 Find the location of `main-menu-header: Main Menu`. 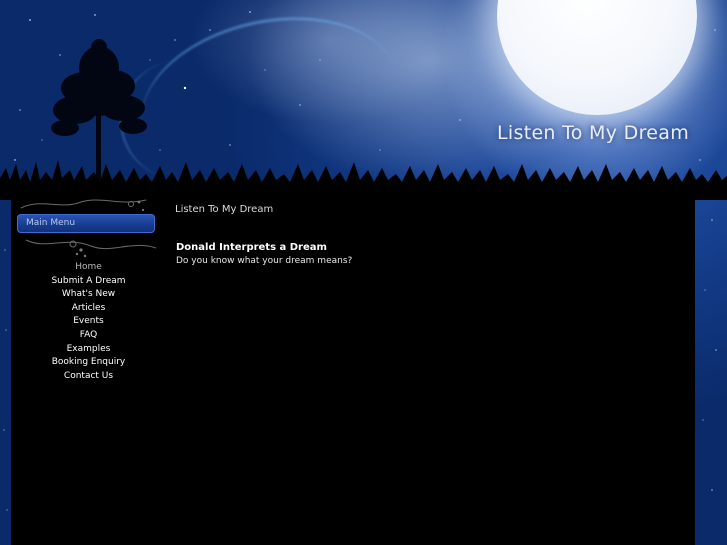

main-menu-header: Main Menu is located at coordinates (86, 223).